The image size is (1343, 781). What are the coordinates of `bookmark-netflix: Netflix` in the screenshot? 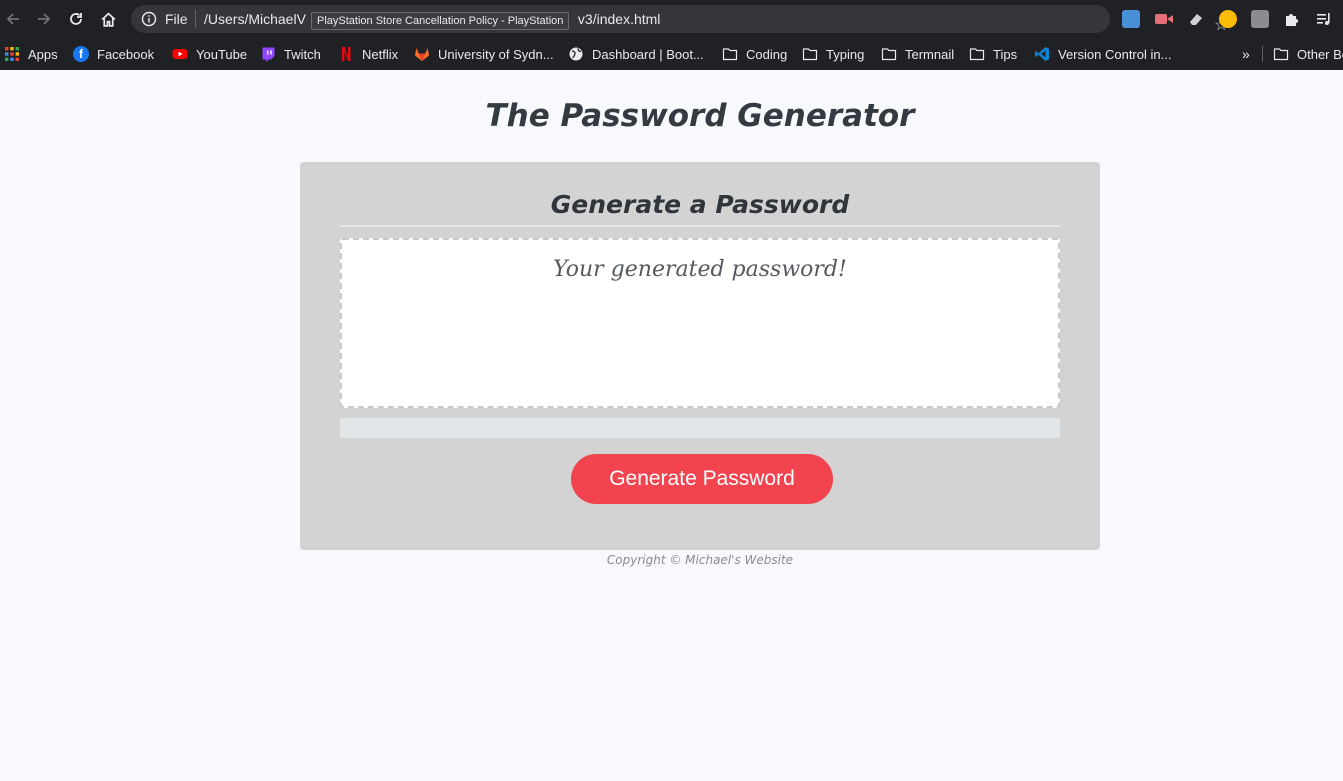 It's located at (368, 54).